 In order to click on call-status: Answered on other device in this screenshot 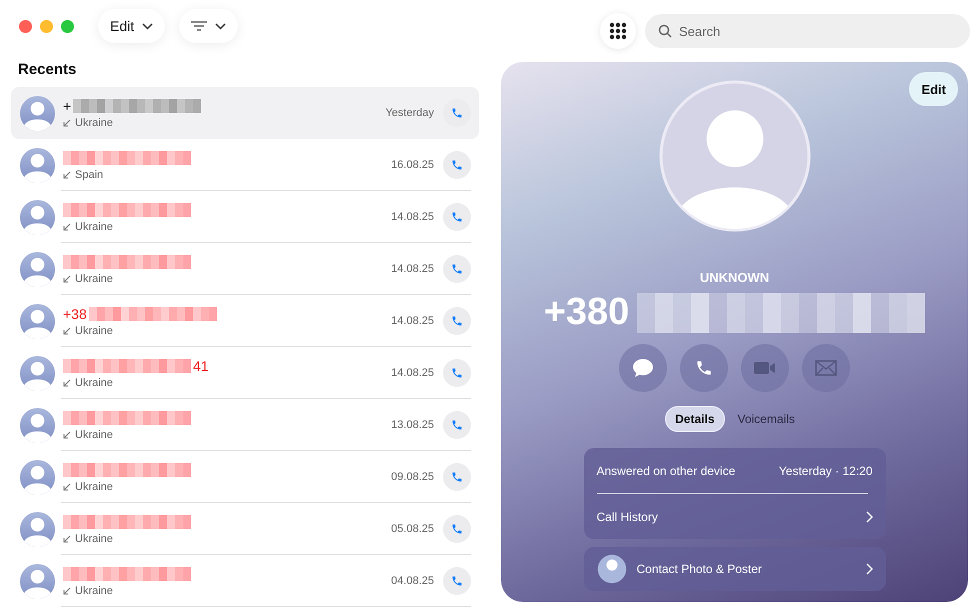, I will do `click(666, 471)`.